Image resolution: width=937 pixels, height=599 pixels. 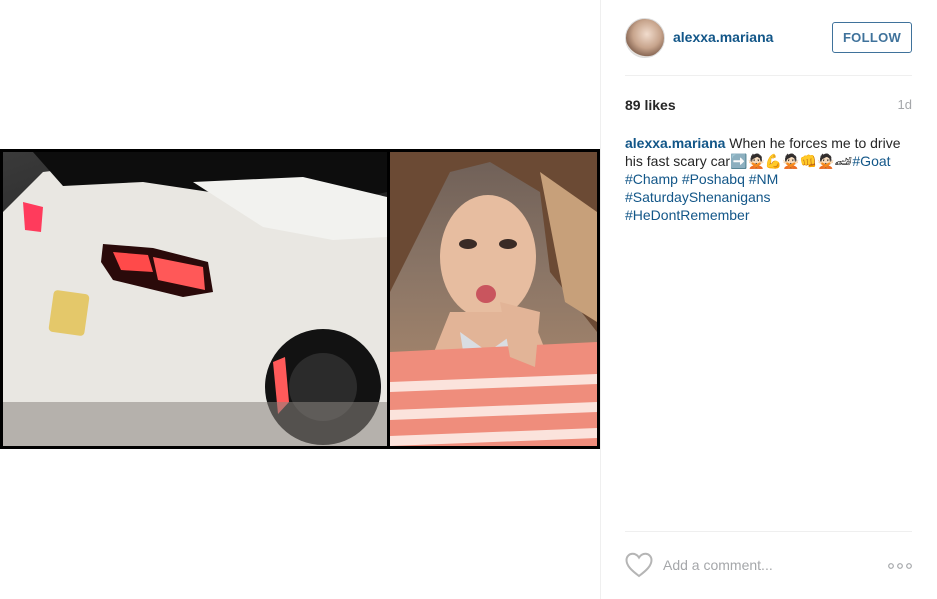 I want to click on avatar, so click(x=645, y=38).